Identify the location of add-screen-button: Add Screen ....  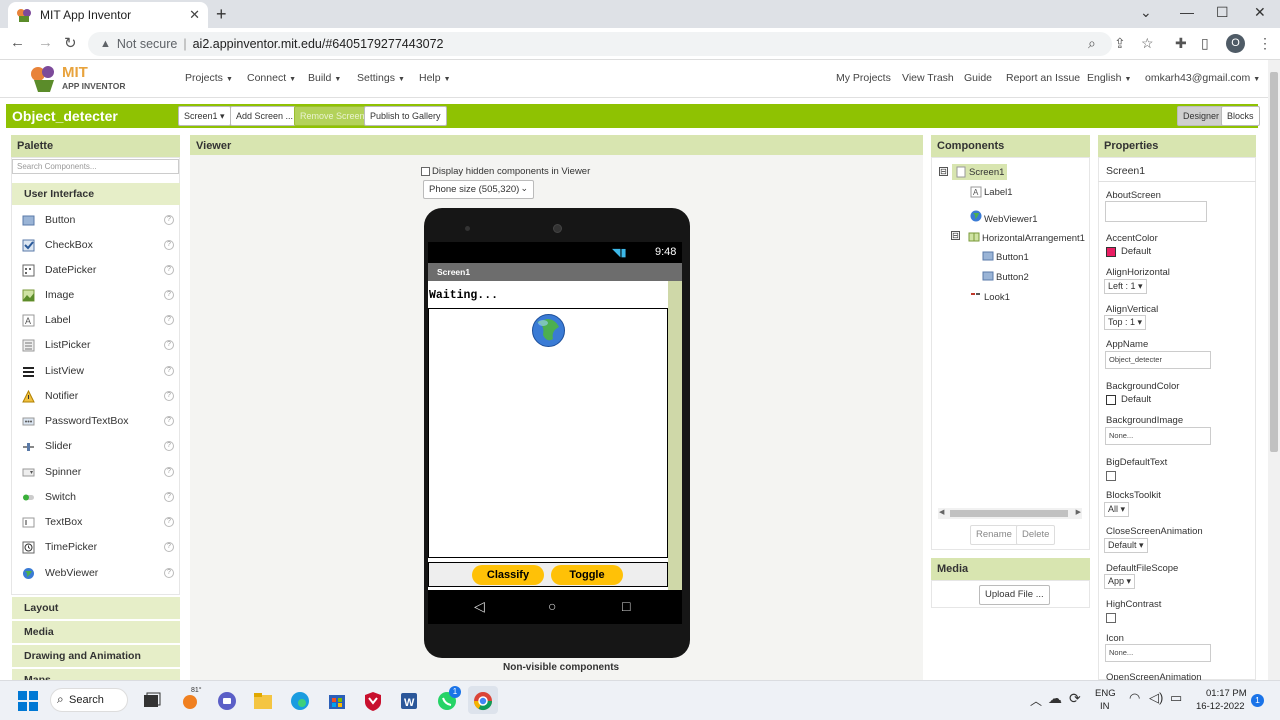
(265, 116).